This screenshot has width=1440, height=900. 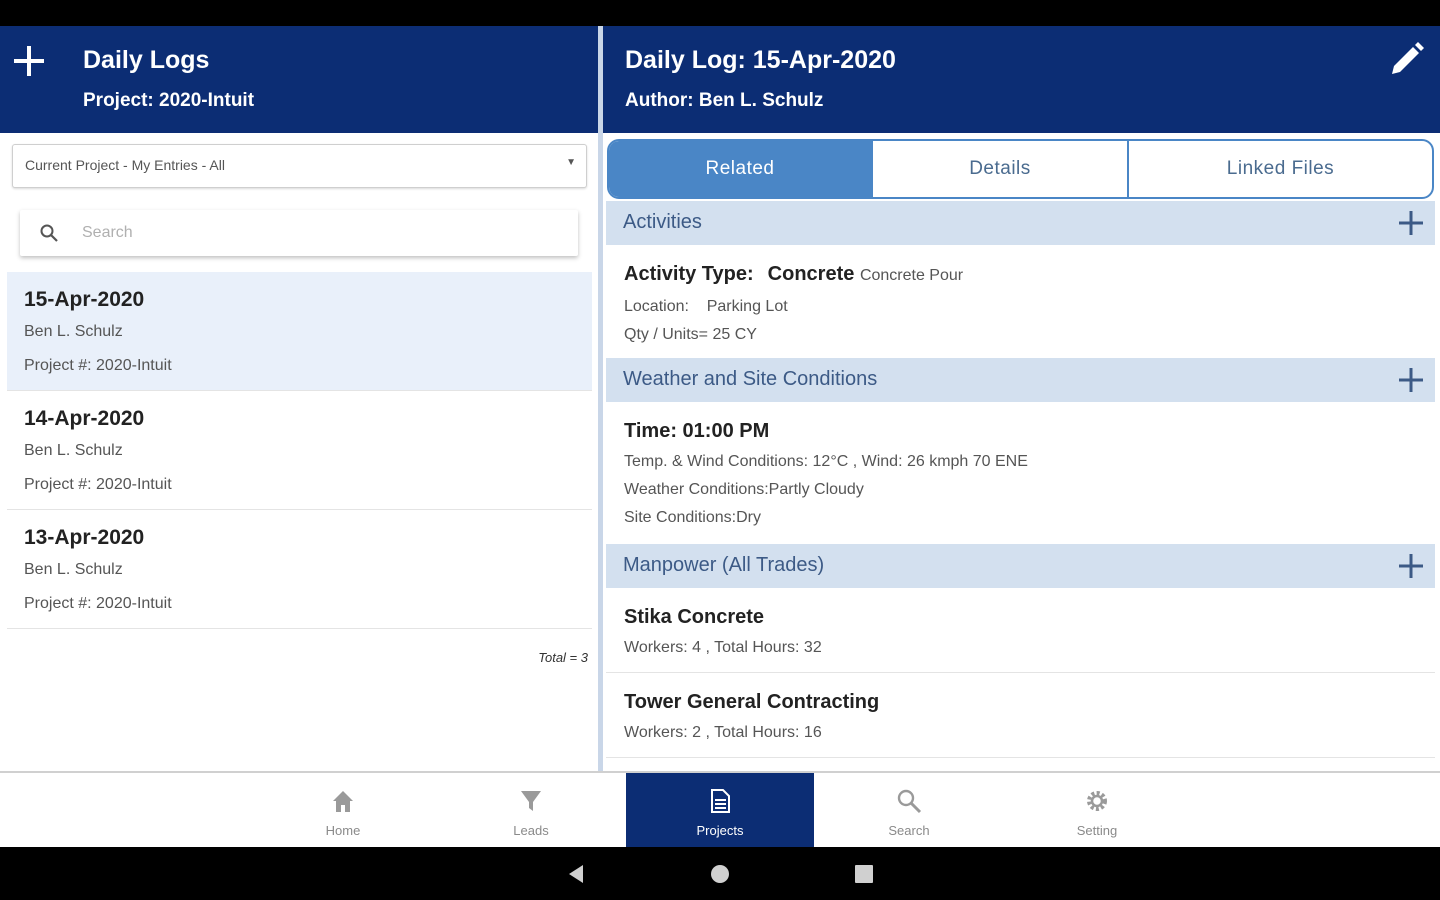 I want to click on nav-setting: Setting, so click(x=1097, y=810).